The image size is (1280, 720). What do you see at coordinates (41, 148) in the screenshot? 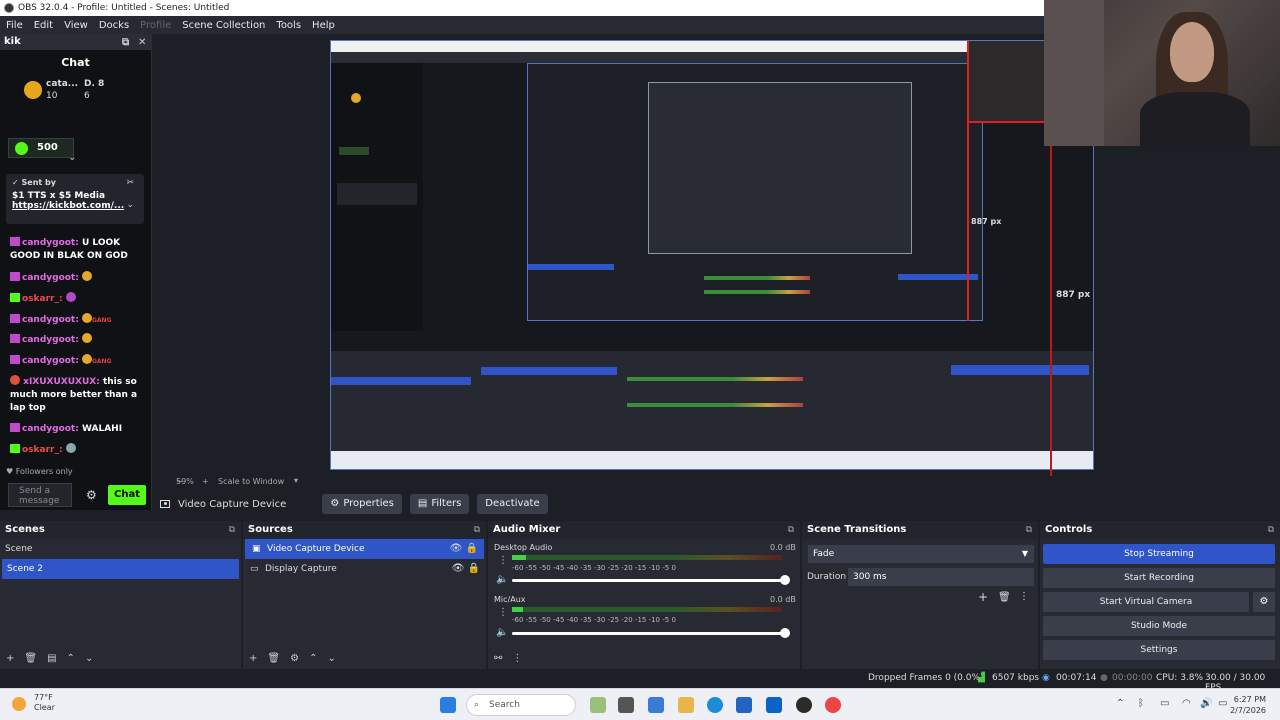
I see `kick-count-badge: 500` at bounding box center [41, 148].